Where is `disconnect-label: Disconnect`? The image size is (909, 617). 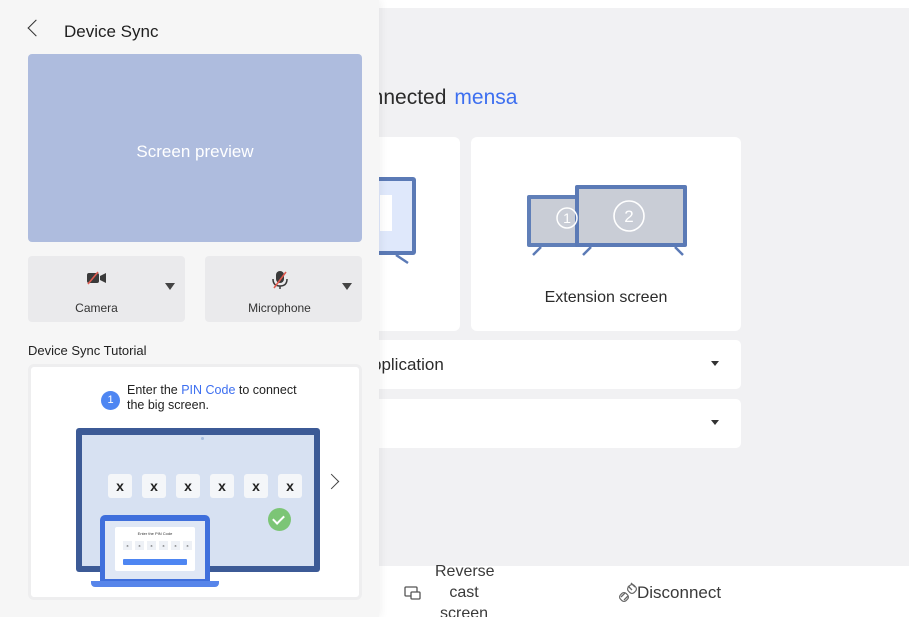
disconnect-label: Disconnect is located at coordinates (679, 592).